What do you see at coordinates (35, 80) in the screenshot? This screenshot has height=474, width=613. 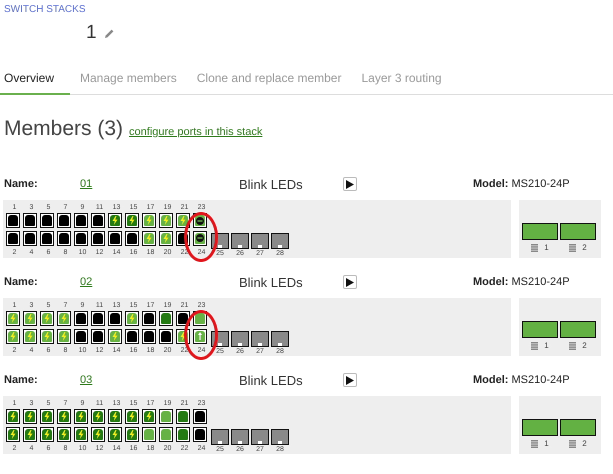 I see `tab: Overview` at bounding box center [35, 80].